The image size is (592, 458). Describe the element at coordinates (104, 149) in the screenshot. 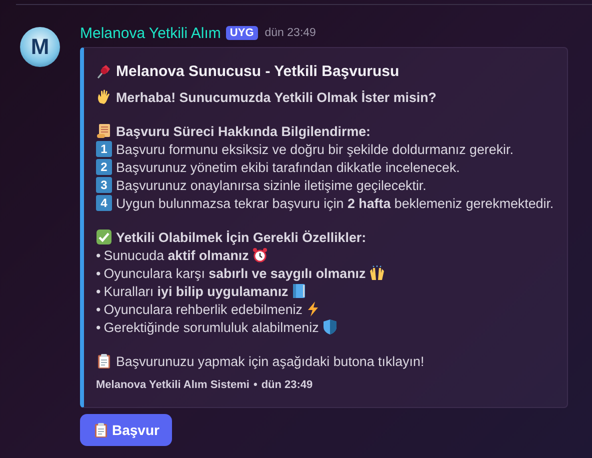

I see `number-key-icon: 1` at that location.